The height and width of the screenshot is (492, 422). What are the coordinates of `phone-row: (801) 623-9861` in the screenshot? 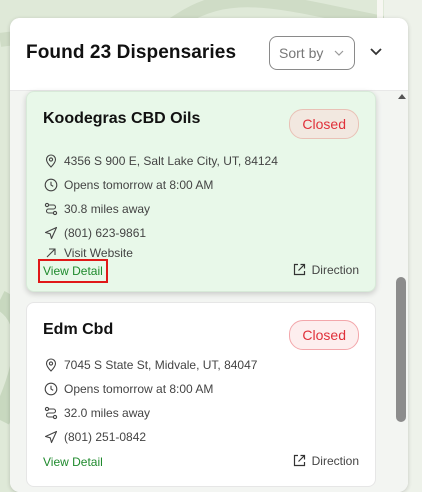 It's located at (95, 233).